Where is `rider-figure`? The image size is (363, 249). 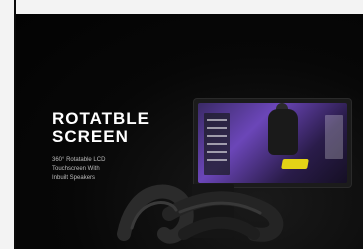 rider-figure is located at coordinates (283, 132).